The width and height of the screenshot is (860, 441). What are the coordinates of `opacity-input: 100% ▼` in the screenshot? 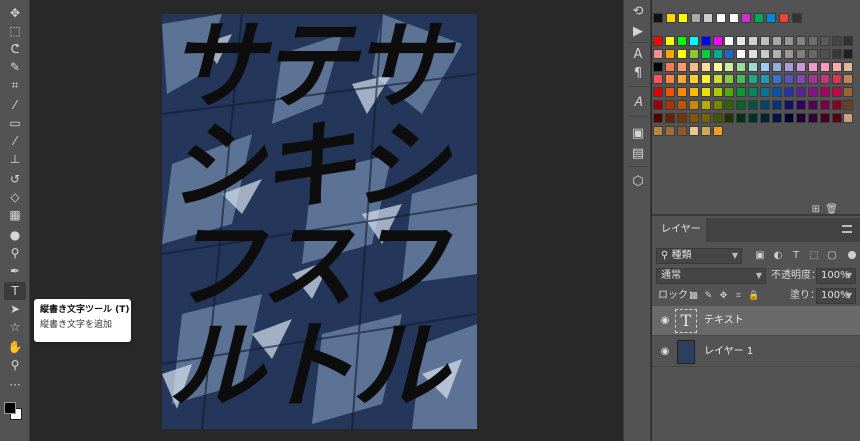 It's located at (836, 276).